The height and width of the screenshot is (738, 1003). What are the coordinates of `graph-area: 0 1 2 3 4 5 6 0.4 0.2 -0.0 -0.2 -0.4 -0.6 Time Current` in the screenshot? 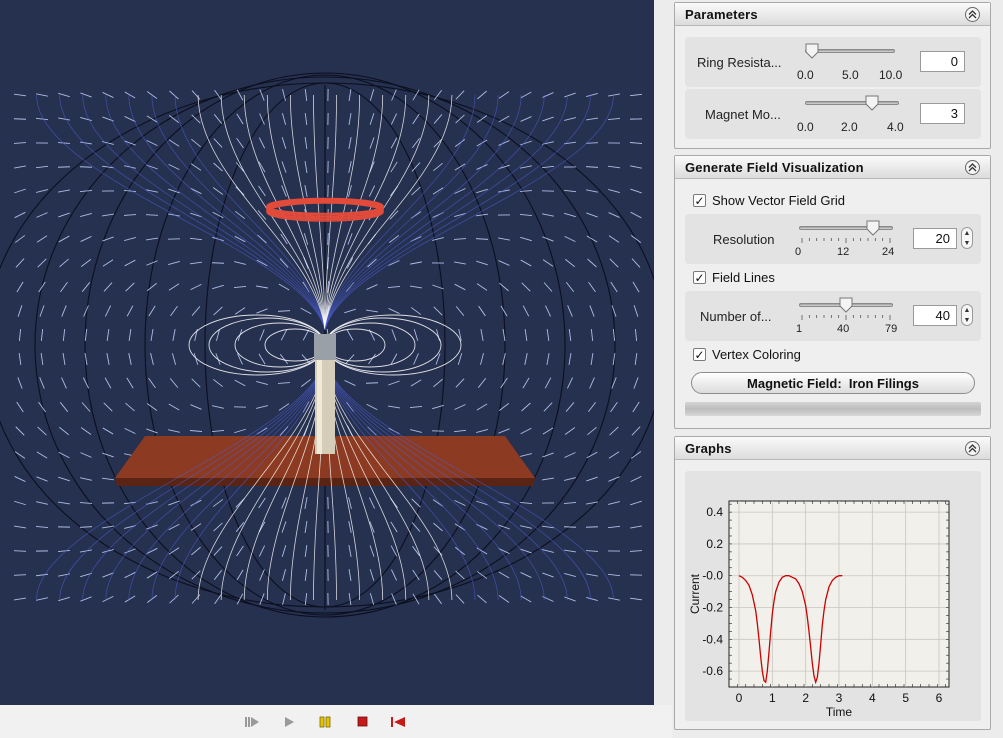 It's located at (833, 596).